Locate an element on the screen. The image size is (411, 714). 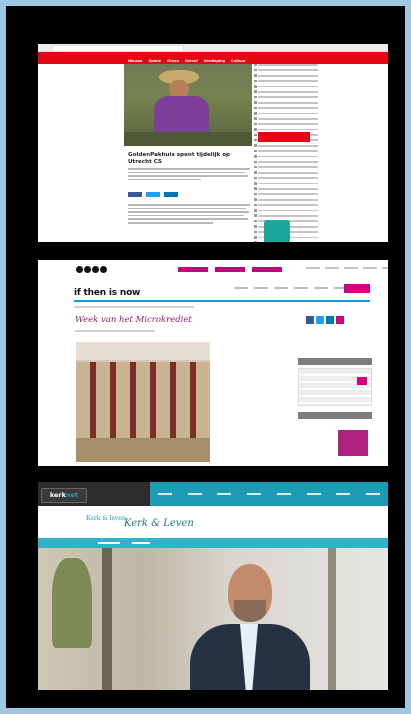
kerknet-logo: kerknet is located at coordinates (64, 495).